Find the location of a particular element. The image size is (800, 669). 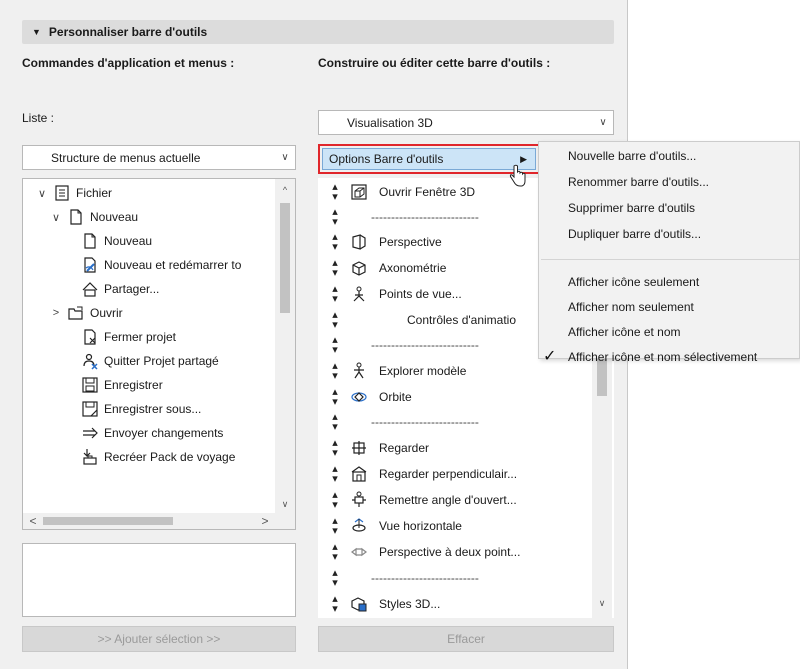

menu-item: Afficher icône et nom is located at coordinates (624, 332).